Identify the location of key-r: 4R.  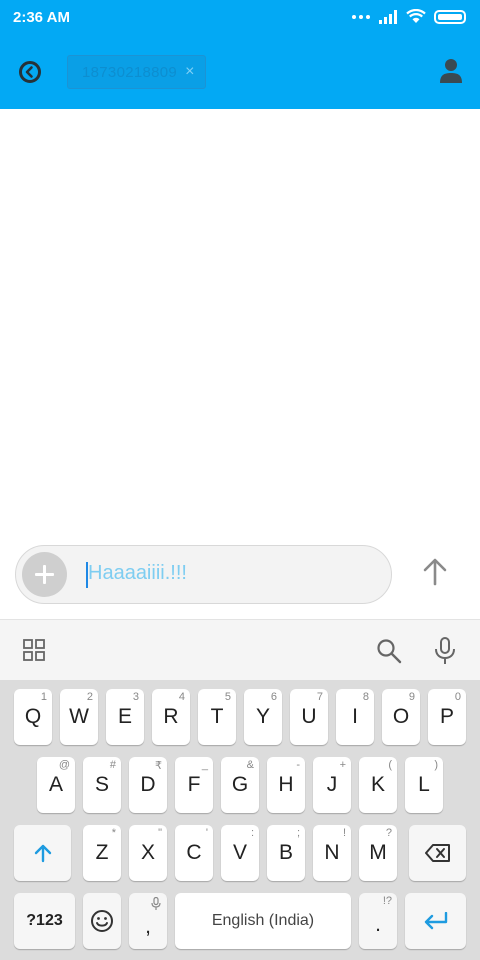
(171, 717).